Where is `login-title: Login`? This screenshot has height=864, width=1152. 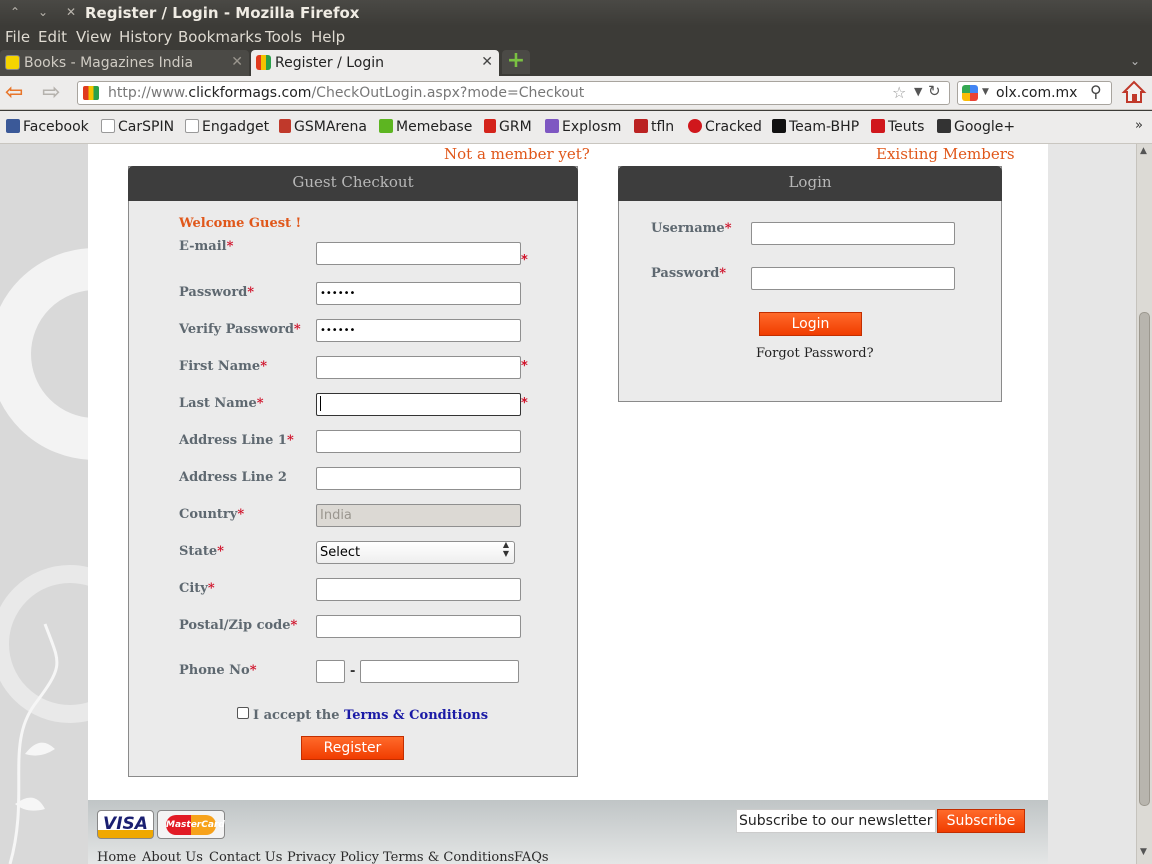
login-title: Login is located at coordinates (810, 183).